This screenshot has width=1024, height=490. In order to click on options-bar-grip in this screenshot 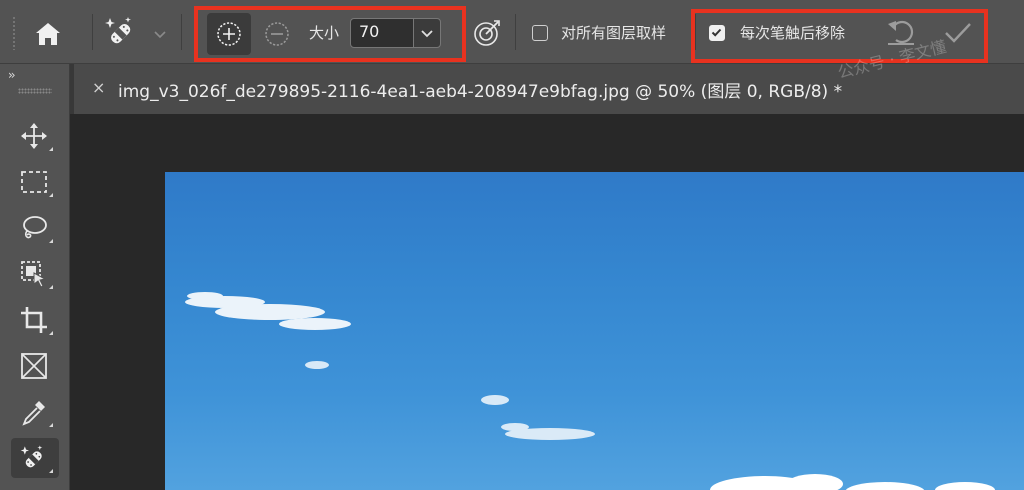, I will do `click(14, 33)`.